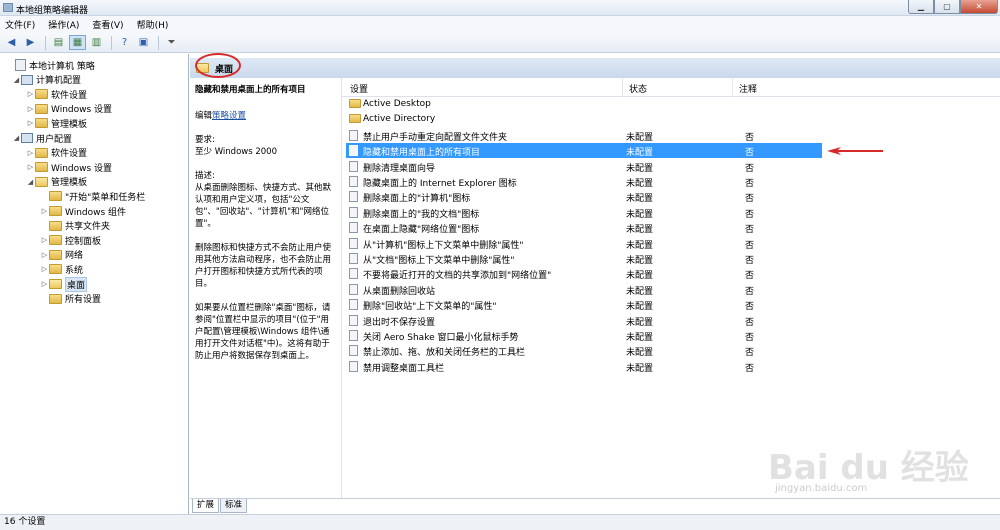 This screenshot has height=530, width=1000. Describe the element at coordinates (61, 255) in the screenshot. I see `tree-node: ▷ 网络` at that location.